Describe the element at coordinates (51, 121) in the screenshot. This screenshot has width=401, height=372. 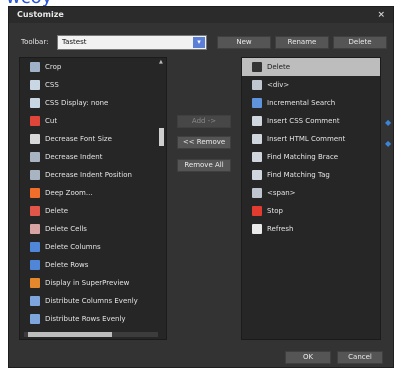
I see `command-label: Cut` at that location.